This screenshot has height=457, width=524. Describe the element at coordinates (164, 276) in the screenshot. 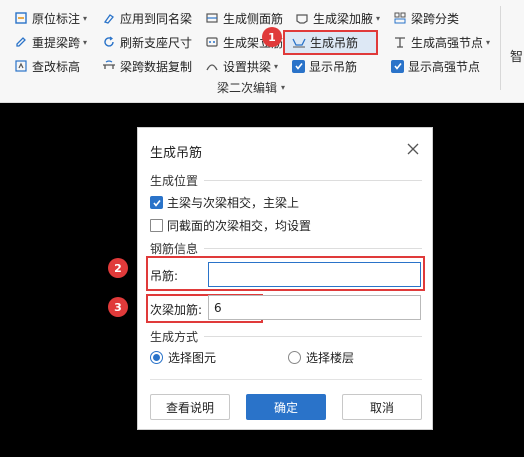

I see `hanger-label: 吊筋:` at that location.